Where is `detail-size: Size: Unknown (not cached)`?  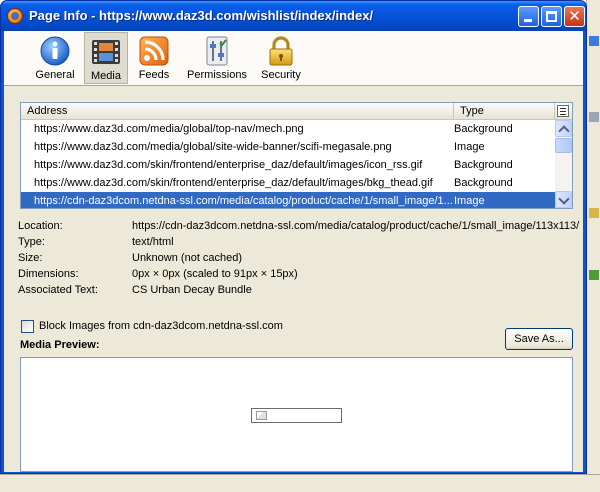 detail-size: Size: Unknown (not cached) is located at coordinates (299, 260).